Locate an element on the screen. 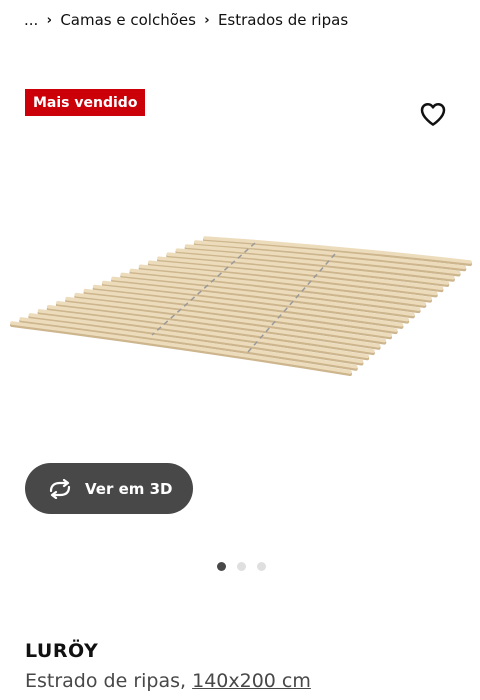 This screenshot has width=480, height=700. view-3d-label: Ver em 3D is located at coordinates (129, 488).